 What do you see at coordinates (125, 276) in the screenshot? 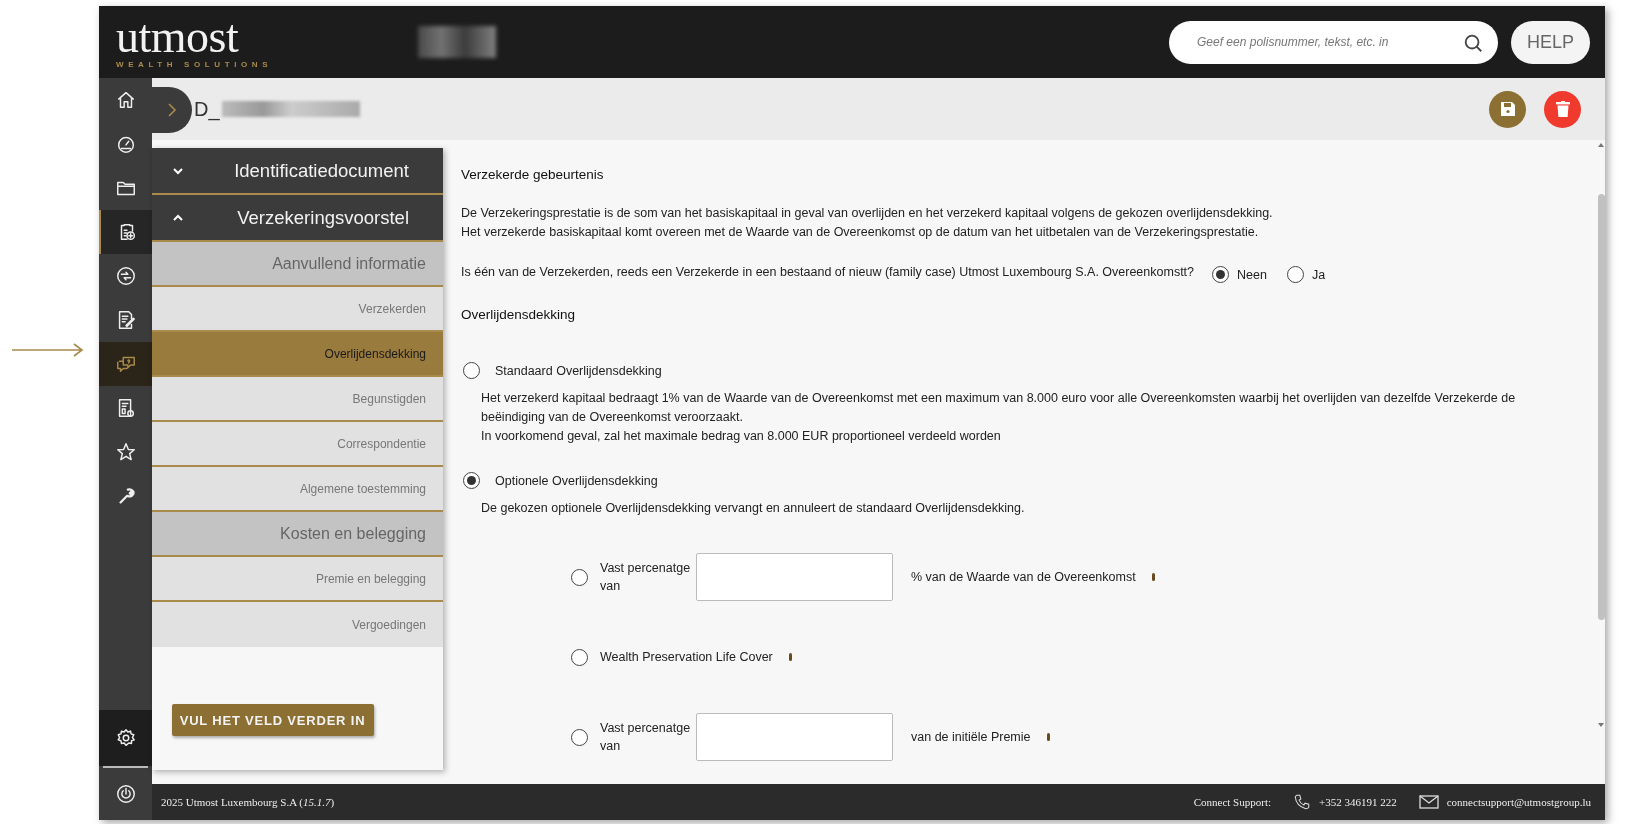
I see `globe-arrows-icon` at bounding box center [125, 276].